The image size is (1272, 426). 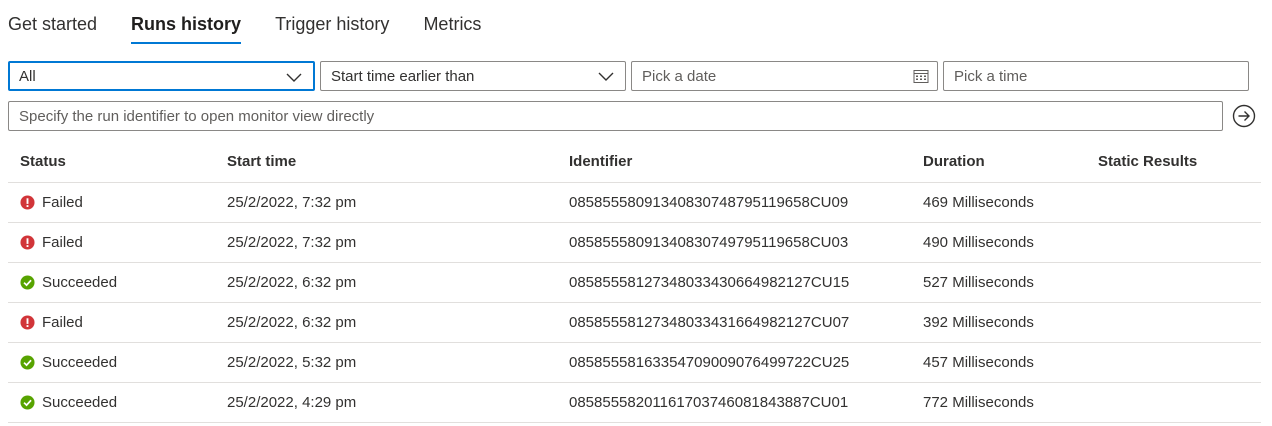 I want to click on column-header-identifier: Identifier, so click(x=734, y=161).